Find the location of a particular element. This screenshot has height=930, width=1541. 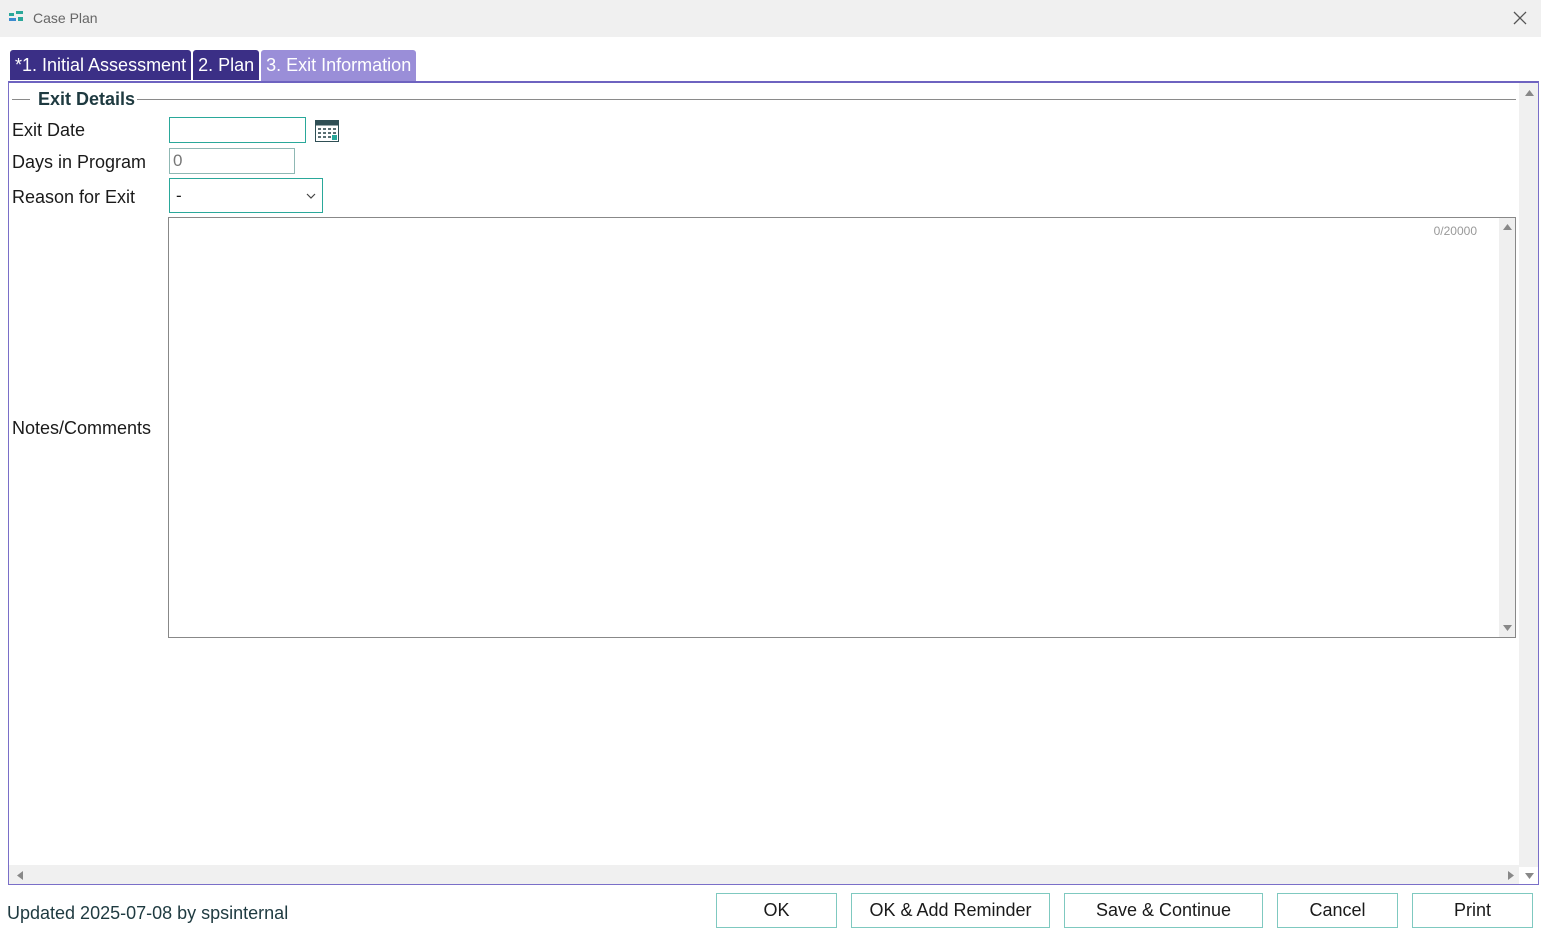

window-title: Case Plan is located at coordinates (65, 18).